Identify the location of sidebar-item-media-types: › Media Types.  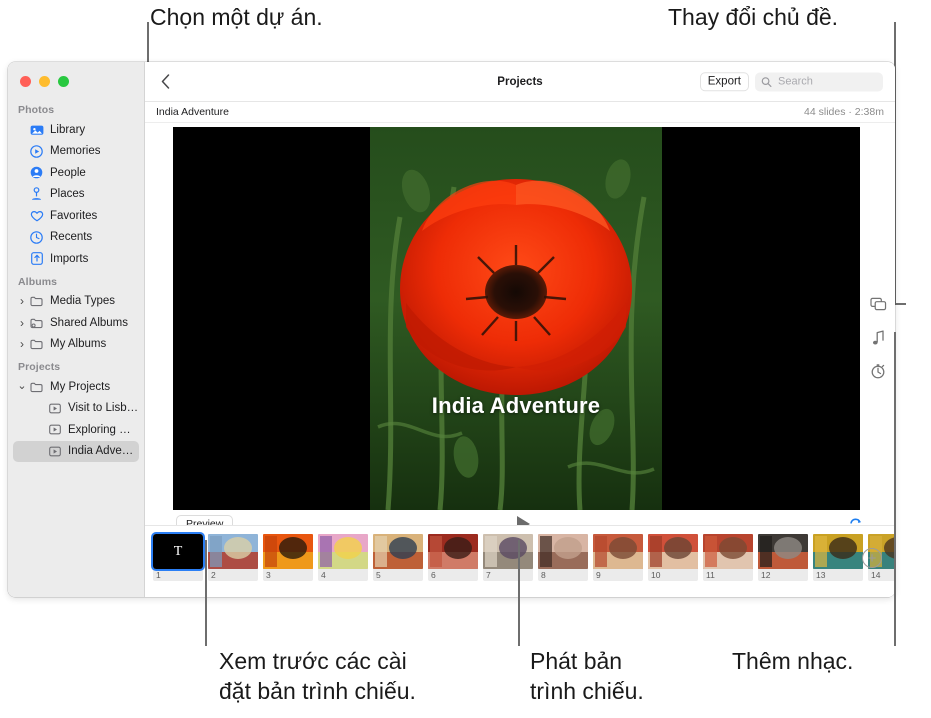
(76, 302).